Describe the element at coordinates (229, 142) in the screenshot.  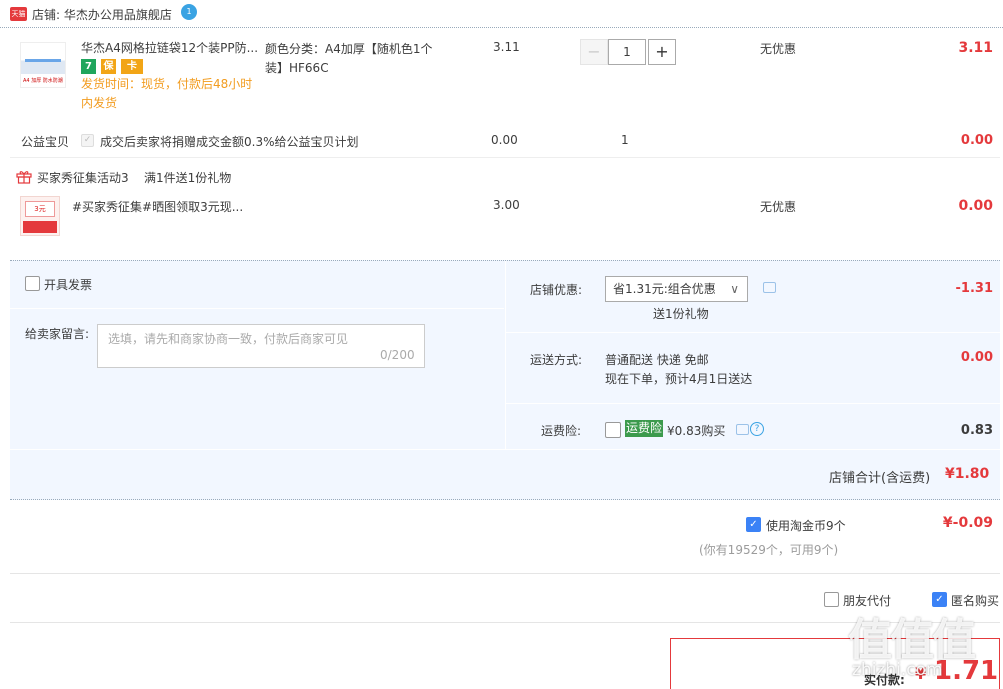
I see `charity-text: 成交后卖家将捐赠成交金额0.3%给公益宝贝计划` at that location.